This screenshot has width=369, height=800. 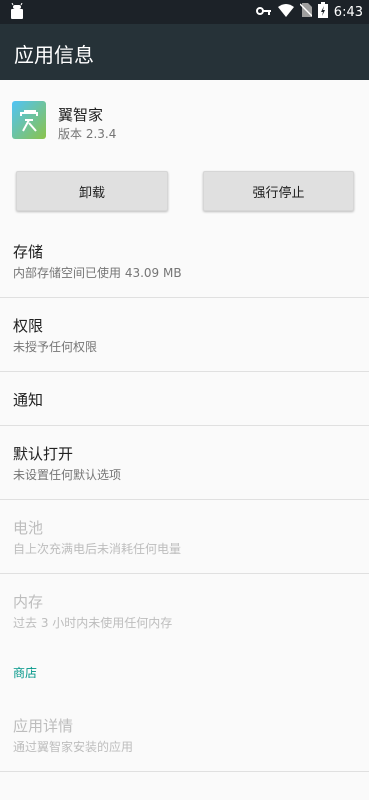 What do you see at coordinates (184, 537) in the screenshot?
I see `battery-row: 电池 自上次充满电后未消耗任何电量` at bounding box center [184, 537].